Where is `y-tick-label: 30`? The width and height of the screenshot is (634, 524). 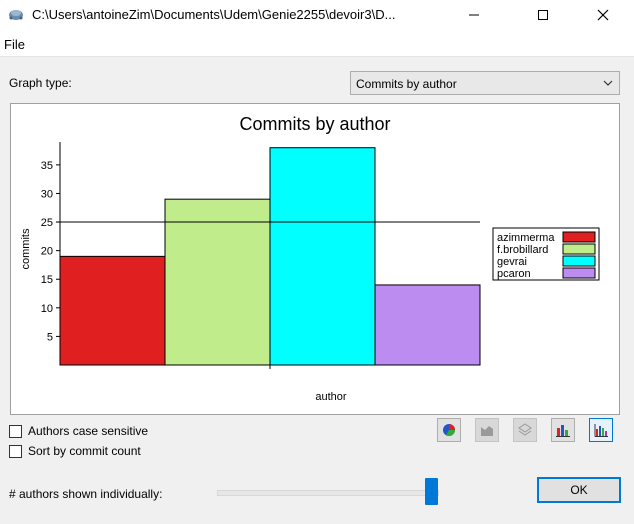
y-tick-label: 30 is located at coordinates (47, 194).